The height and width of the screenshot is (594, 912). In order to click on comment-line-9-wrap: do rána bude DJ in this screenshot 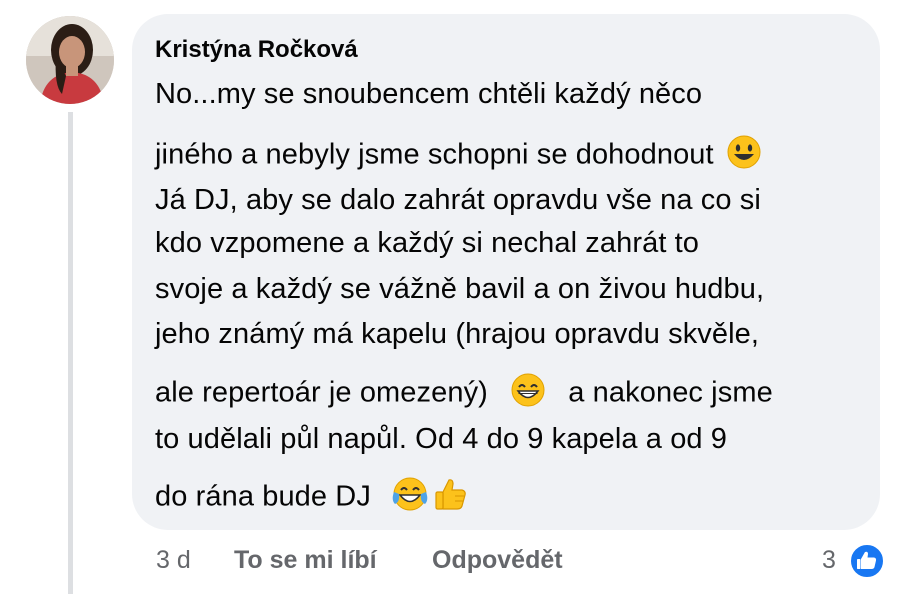, I will do `click(312, 498)`.